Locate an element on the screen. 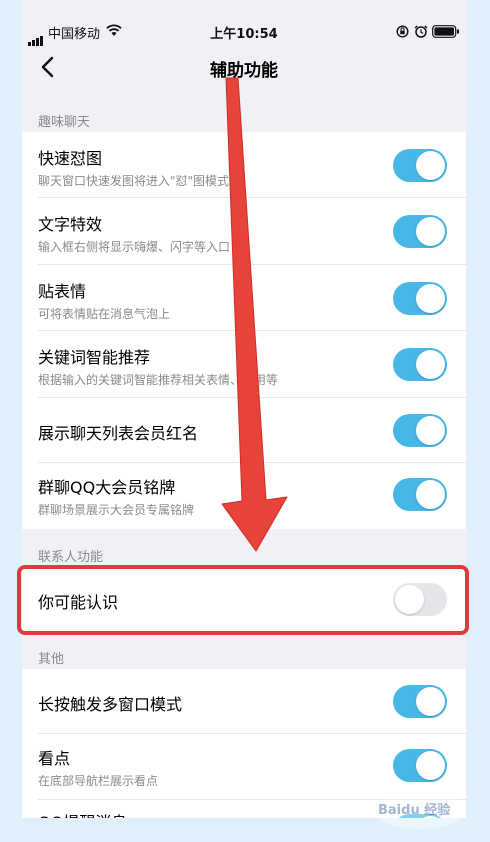 This screenshot has width=490, height=842. baidu-watermark: Baidu 经验 is located at coordinates (420, 810).